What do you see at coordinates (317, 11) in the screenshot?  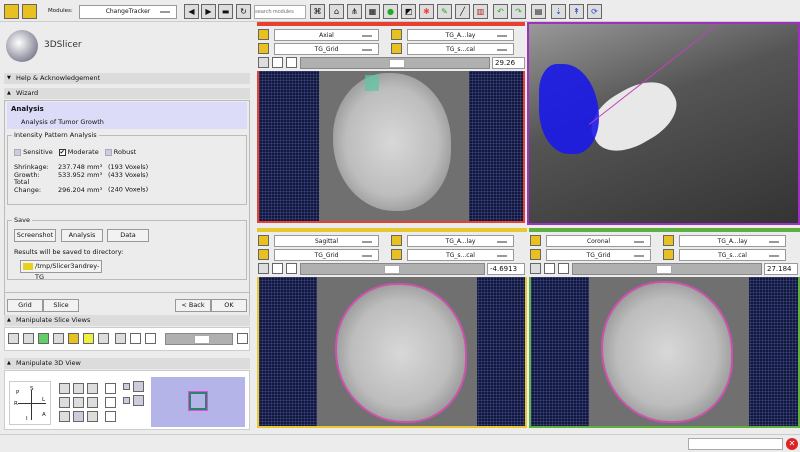 I see `binoculars-icon: ⌘` at bounding box center [317, 11].